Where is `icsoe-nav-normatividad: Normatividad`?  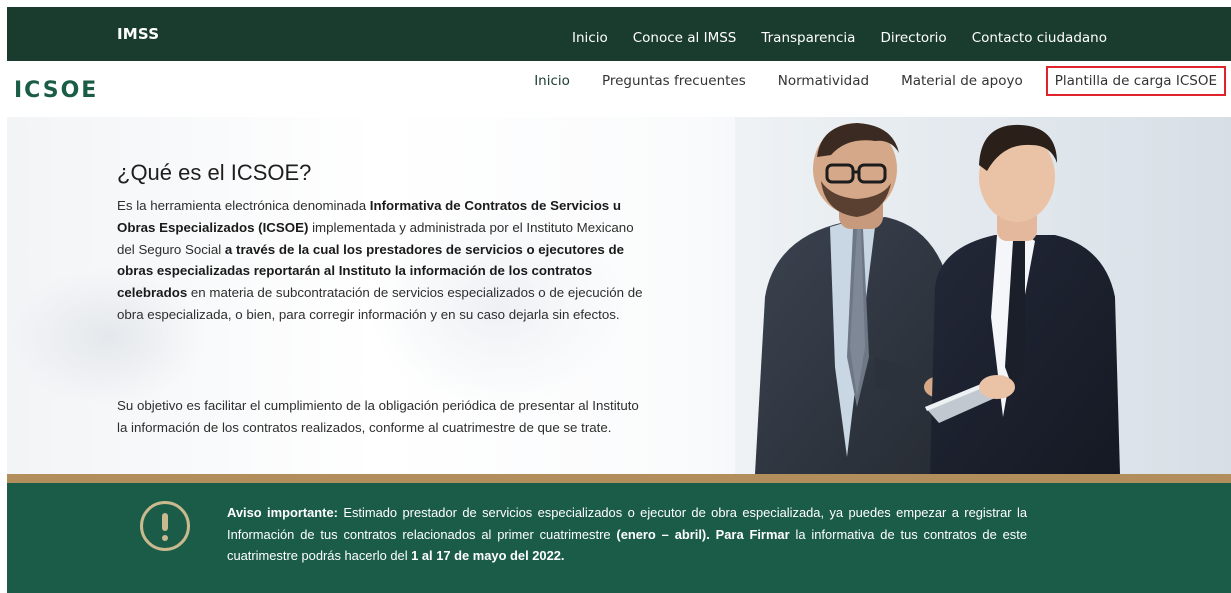 icsoe-nav-normatividad: Normatividad is located at coordinates (823, 81).